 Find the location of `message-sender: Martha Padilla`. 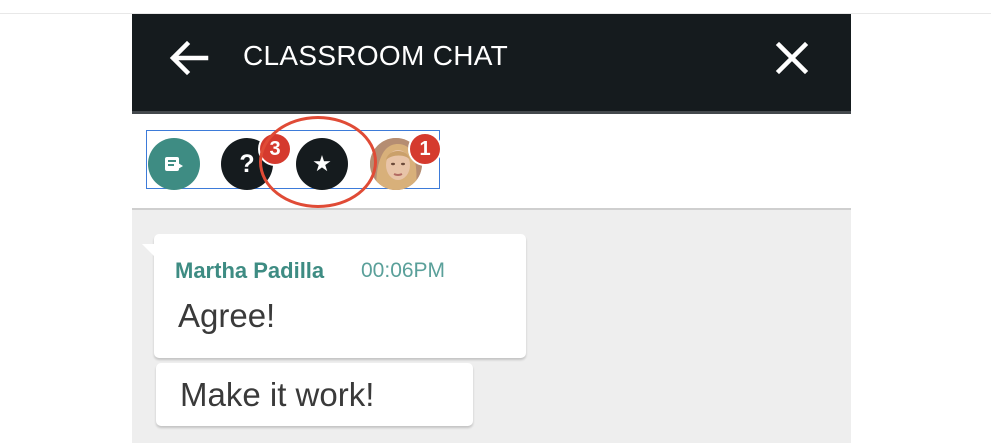

message-sender: Martha Padilla is located at coordinates (249, 271).